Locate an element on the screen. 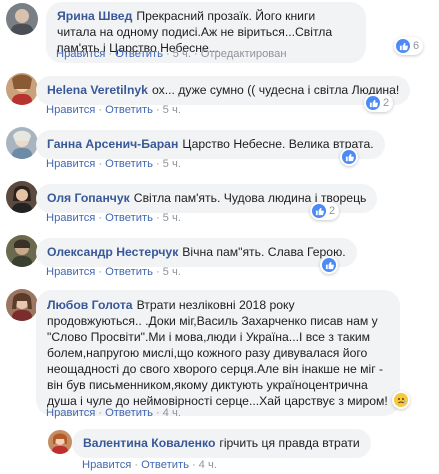  reaction-count: 6 is located at coordinates (409, 46).